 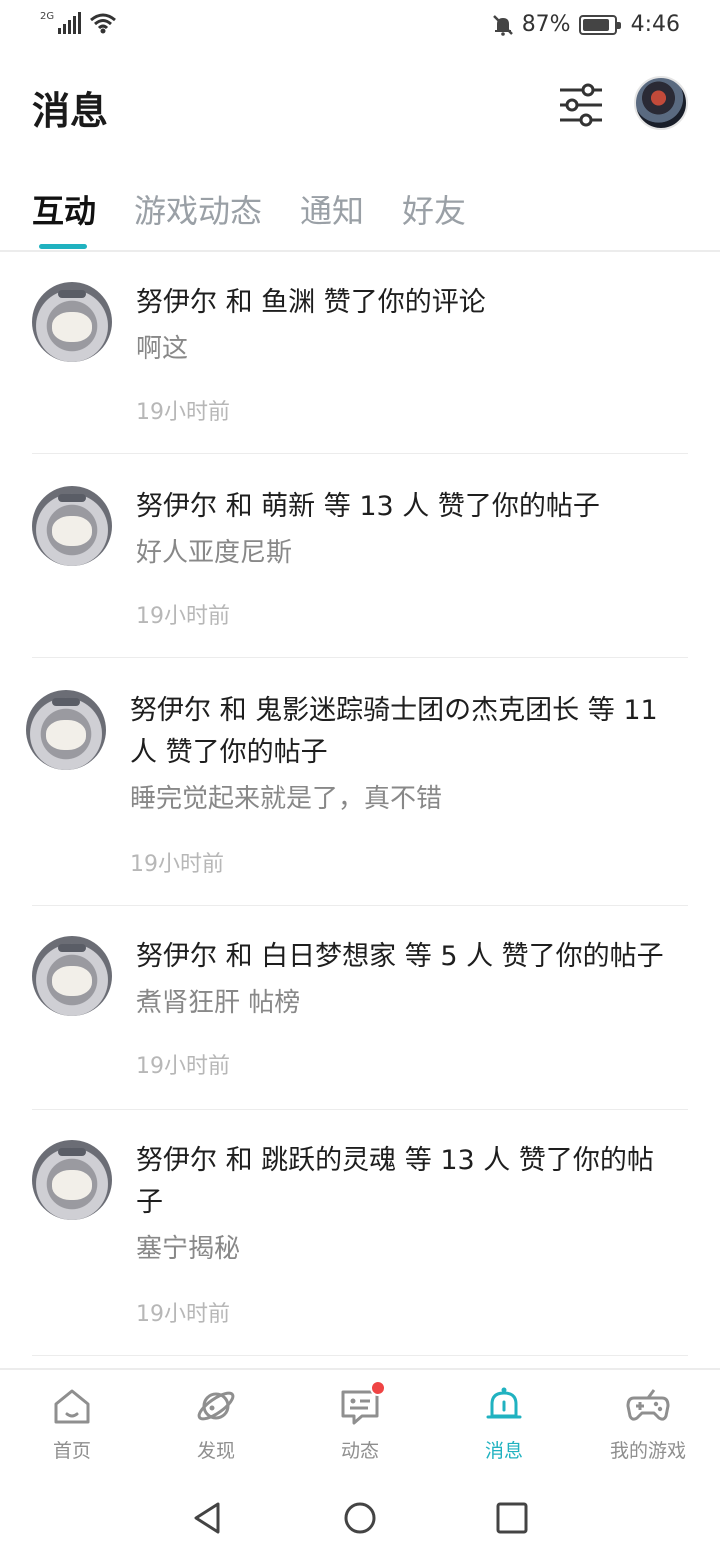 I want to click on list-item: 努伊尔 和 萌新 等 13 人 赞了你的帖子 好人亚度尼斯 19小时前, so click(x=360, y=556).